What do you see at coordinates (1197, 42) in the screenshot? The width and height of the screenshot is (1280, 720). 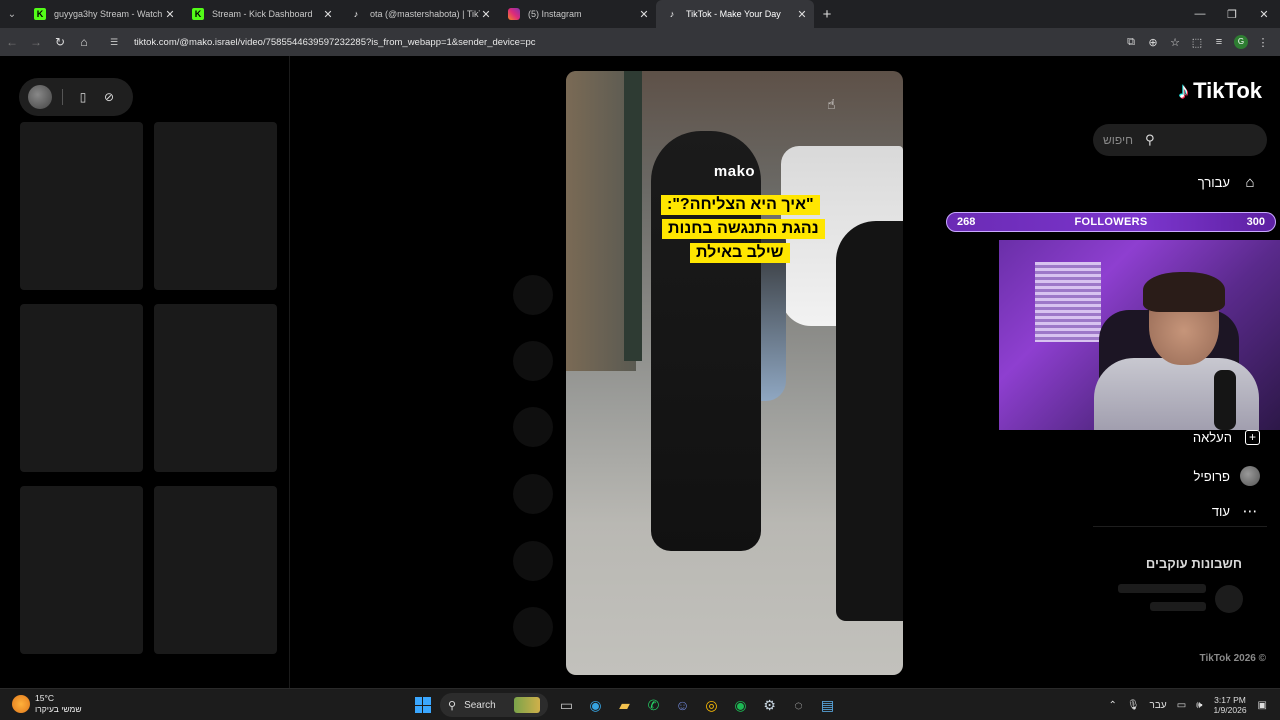 I see `extensions-icon: ⬚` at bounding box center [1197, 42].